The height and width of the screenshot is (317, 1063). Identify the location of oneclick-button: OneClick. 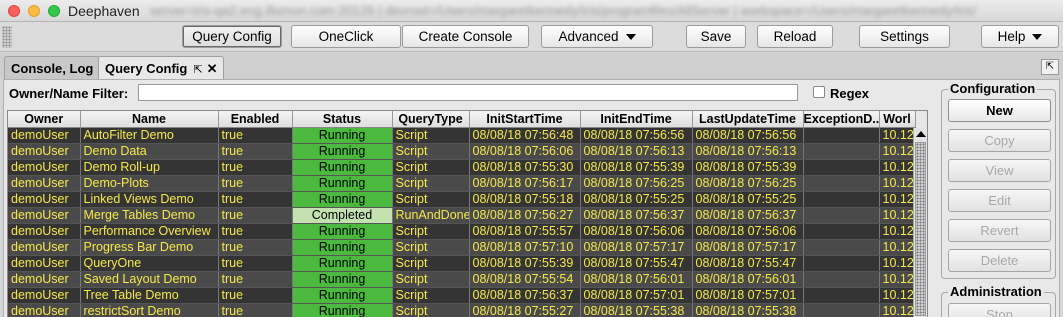
(346, 36).